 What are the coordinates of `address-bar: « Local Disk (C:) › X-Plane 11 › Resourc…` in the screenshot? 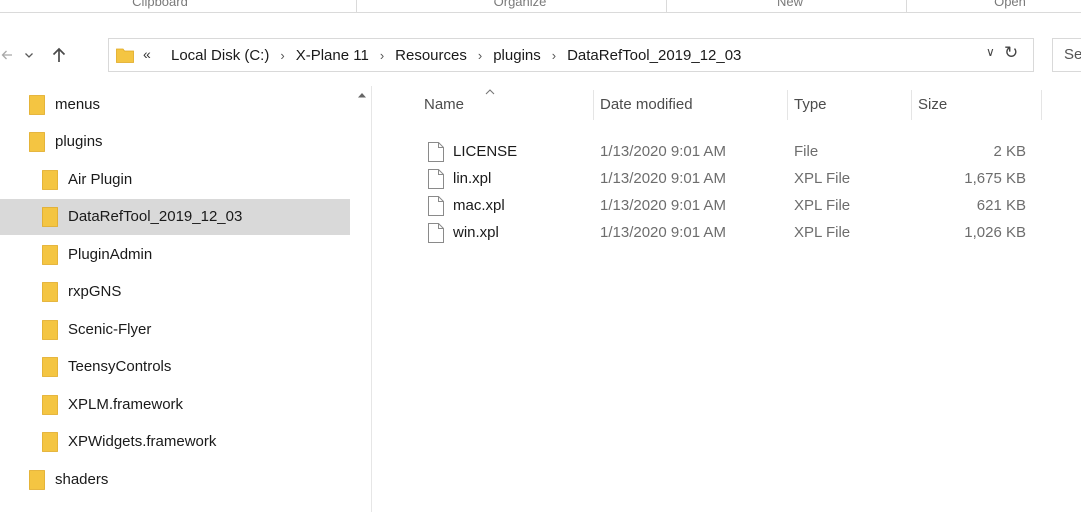 It's located at (571, 55).